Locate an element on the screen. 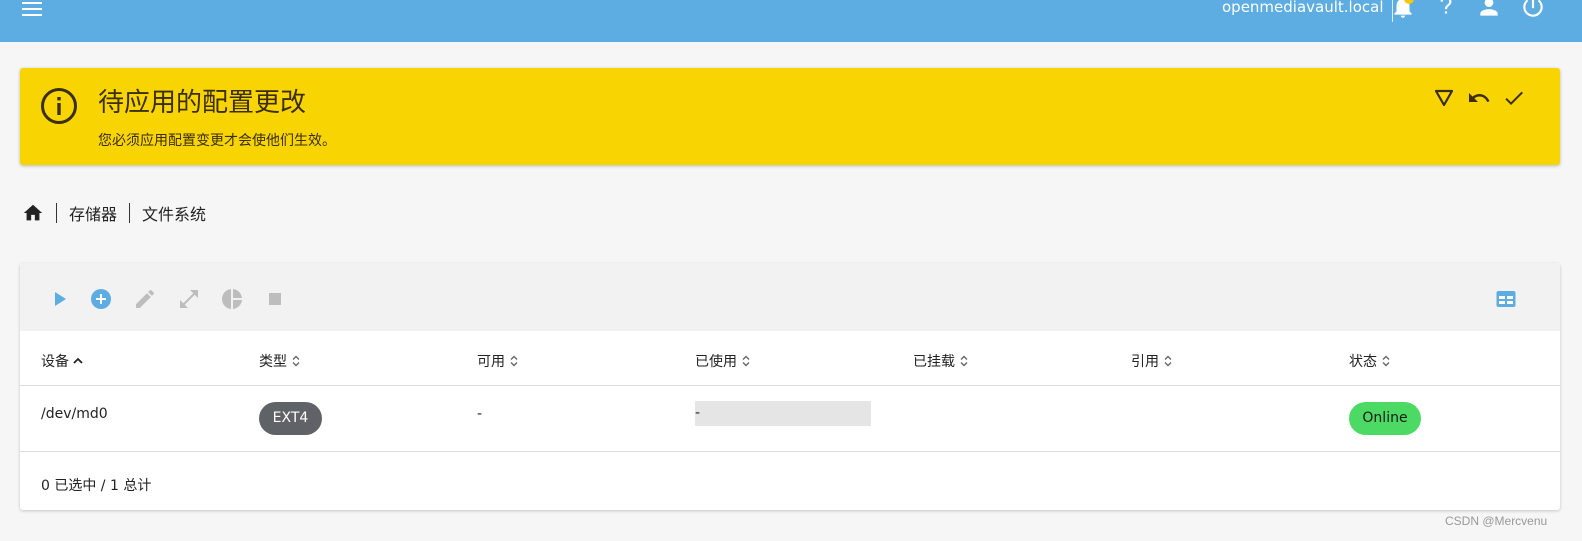 Image resolution: width=1582 pixels, height=541 pixels. info-icon is located at coordinates (59, 106).